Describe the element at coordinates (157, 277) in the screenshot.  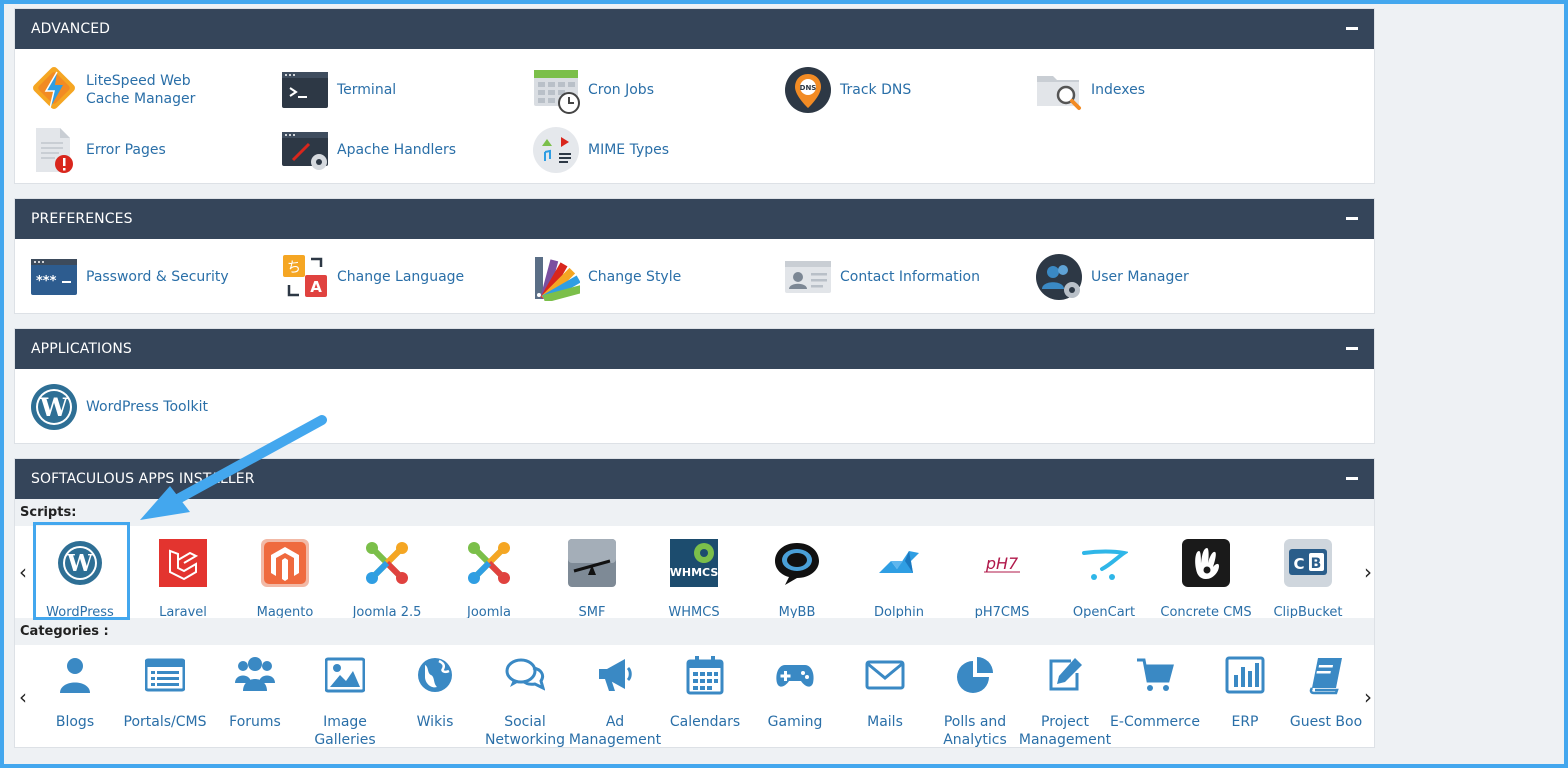
I see `preferences-item-label: Password & Security` at that location.